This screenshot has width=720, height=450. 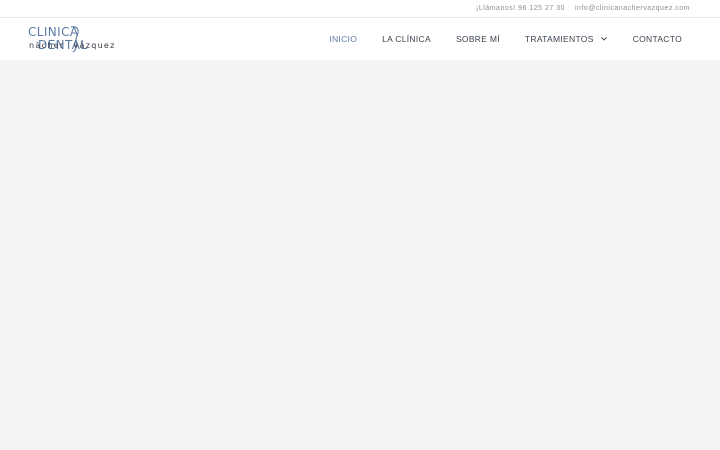 I want to click on nav-item-tratamientos: TRATAMIENTOS, so click(x=566, y=39).